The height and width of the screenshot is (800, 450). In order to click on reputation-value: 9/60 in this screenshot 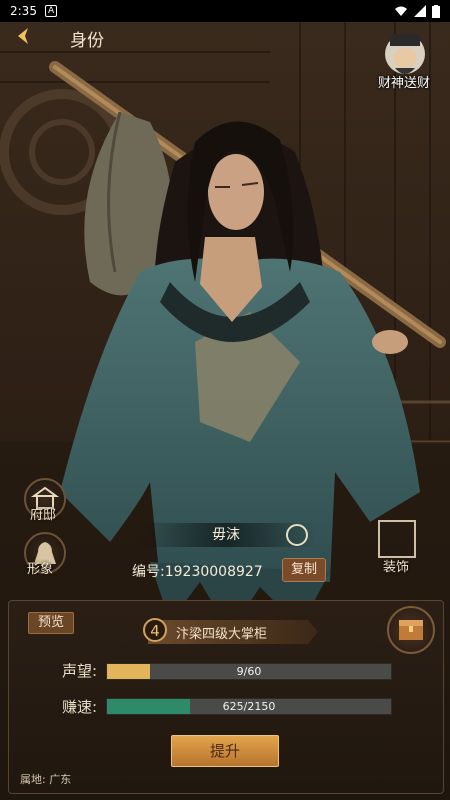, I will do `click(249, 671)`.